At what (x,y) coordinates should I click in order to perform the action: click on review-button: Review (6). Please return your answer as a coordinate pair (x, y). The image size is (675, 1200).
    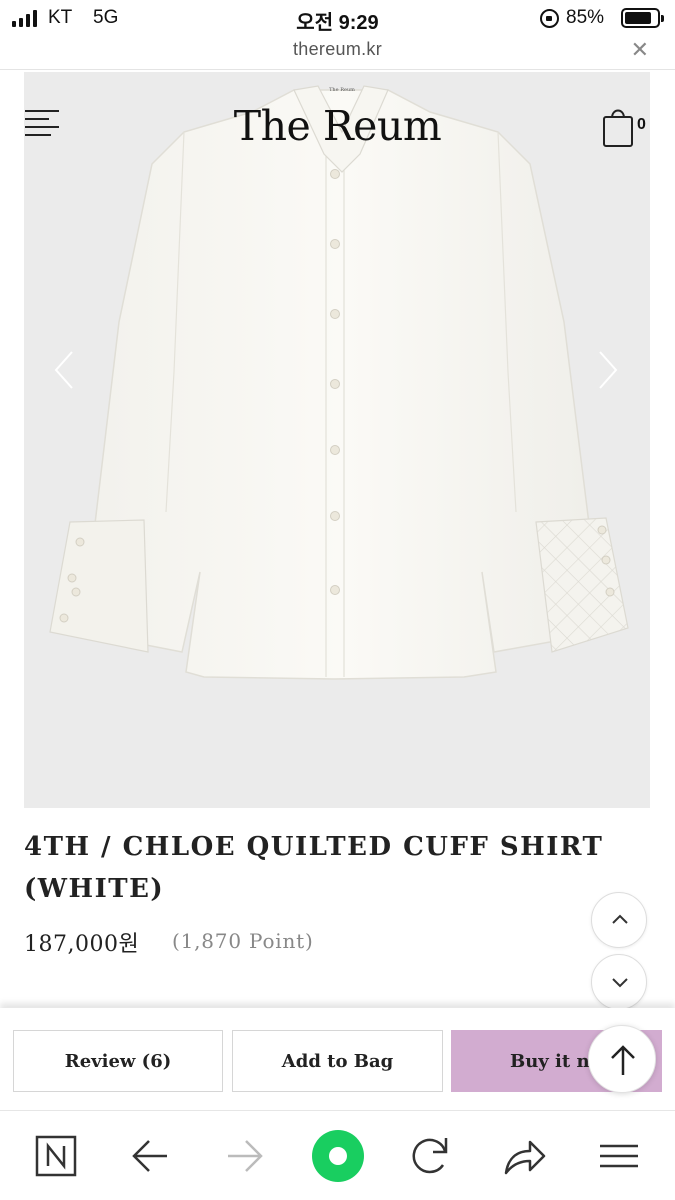
    Looking at the image, I should click on (118, 1061).